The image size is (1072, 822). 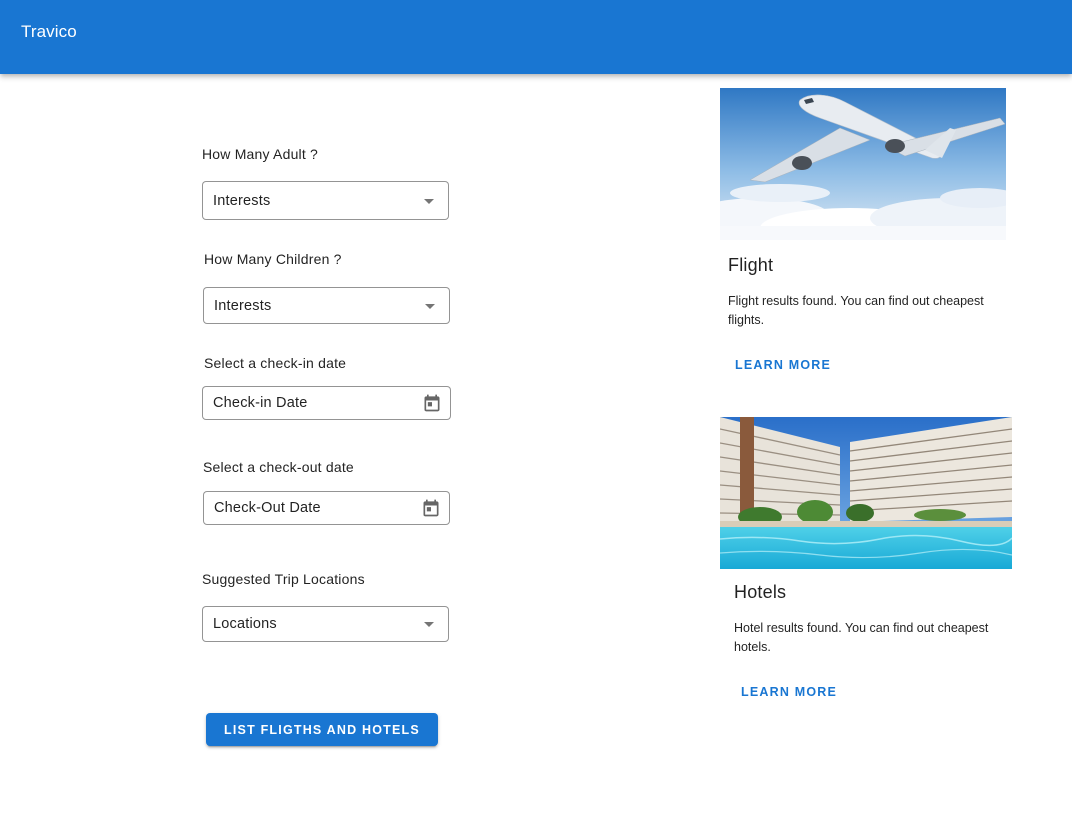 I want to click on hotel-image, so click(x=866, y=493).